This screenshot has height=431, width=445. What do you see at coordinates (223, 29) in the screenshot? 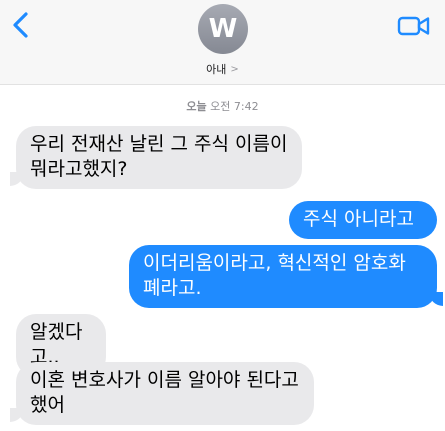
I see `avatar: W` at bounding box center [223, 29].